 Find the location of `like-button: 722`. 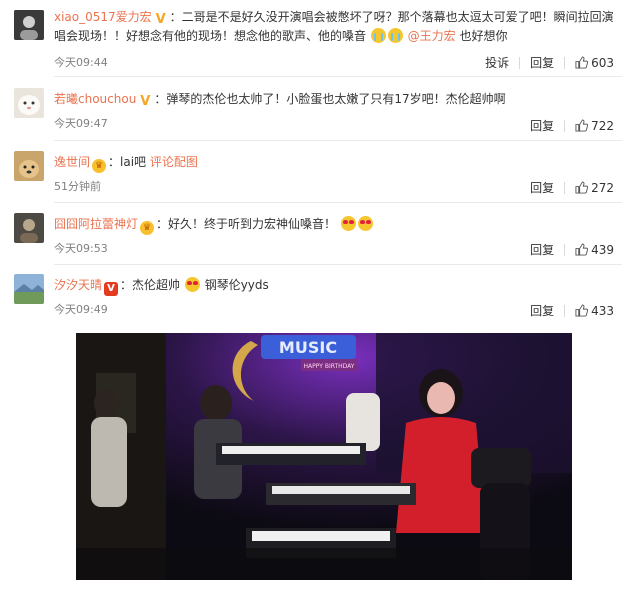

like-button: 722 is located at coordinates (594, 126).